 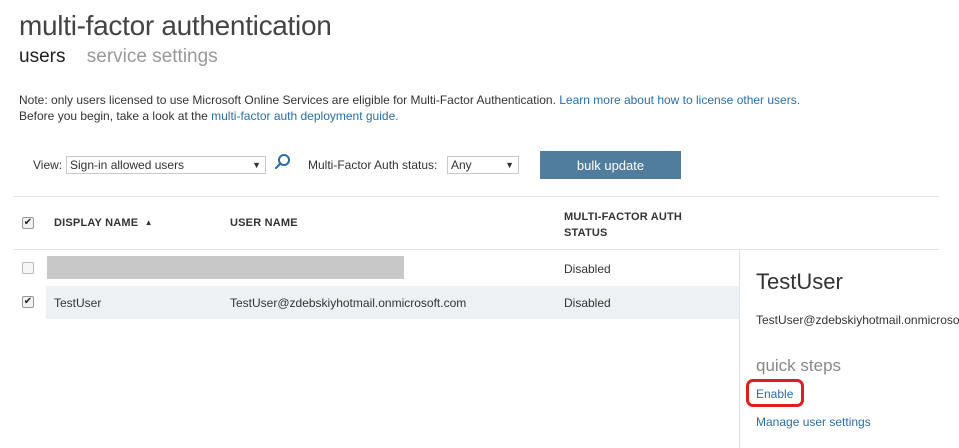 I want to click on note-text-2: Before you begin, take a look at the, so click(x=115, y=116).